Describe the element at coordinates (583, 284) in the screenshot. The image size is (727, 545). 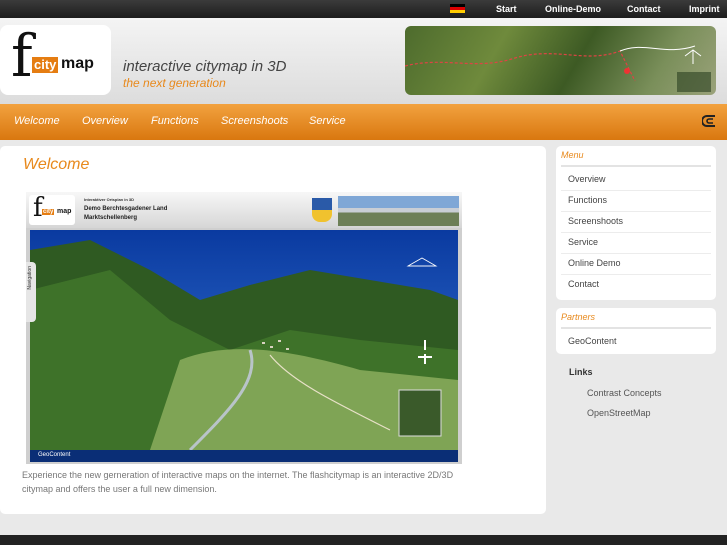
I see `sidebar-item-contact: Contact` at that location.